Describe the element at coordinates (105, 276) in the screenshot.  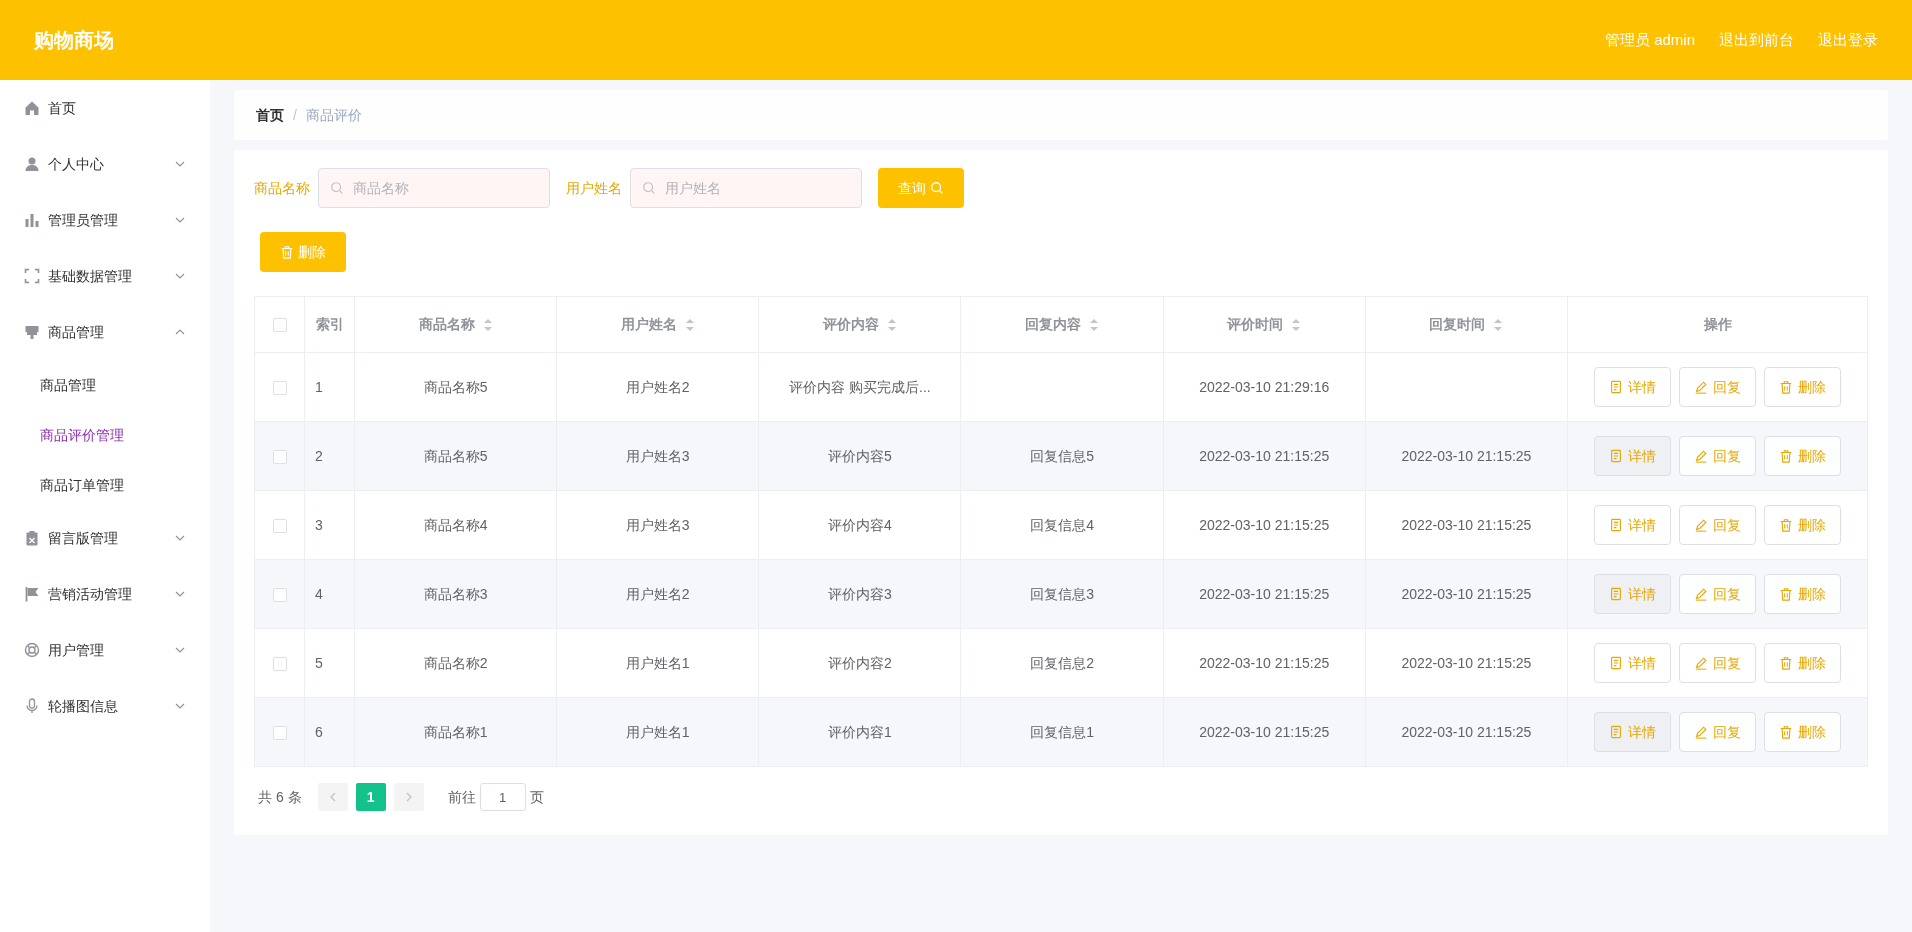
I see `sidebar-item: 基础数据管理` at that location.